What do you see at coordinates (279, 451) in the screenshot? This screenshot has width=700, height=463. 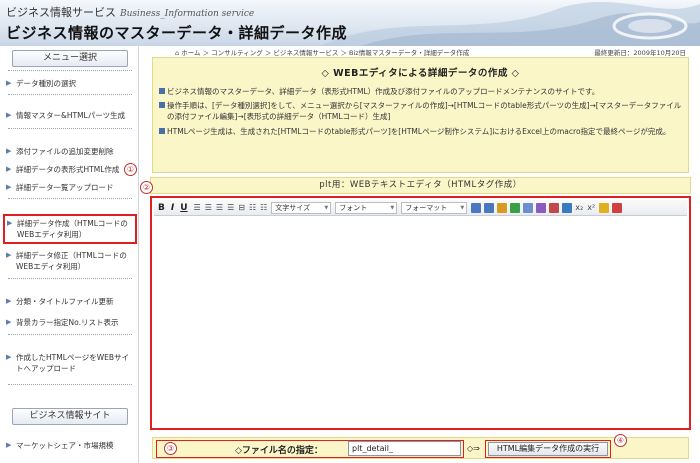 I see `filename-label: ◇ファイル名の指定：` at bounding box center [279, 451].